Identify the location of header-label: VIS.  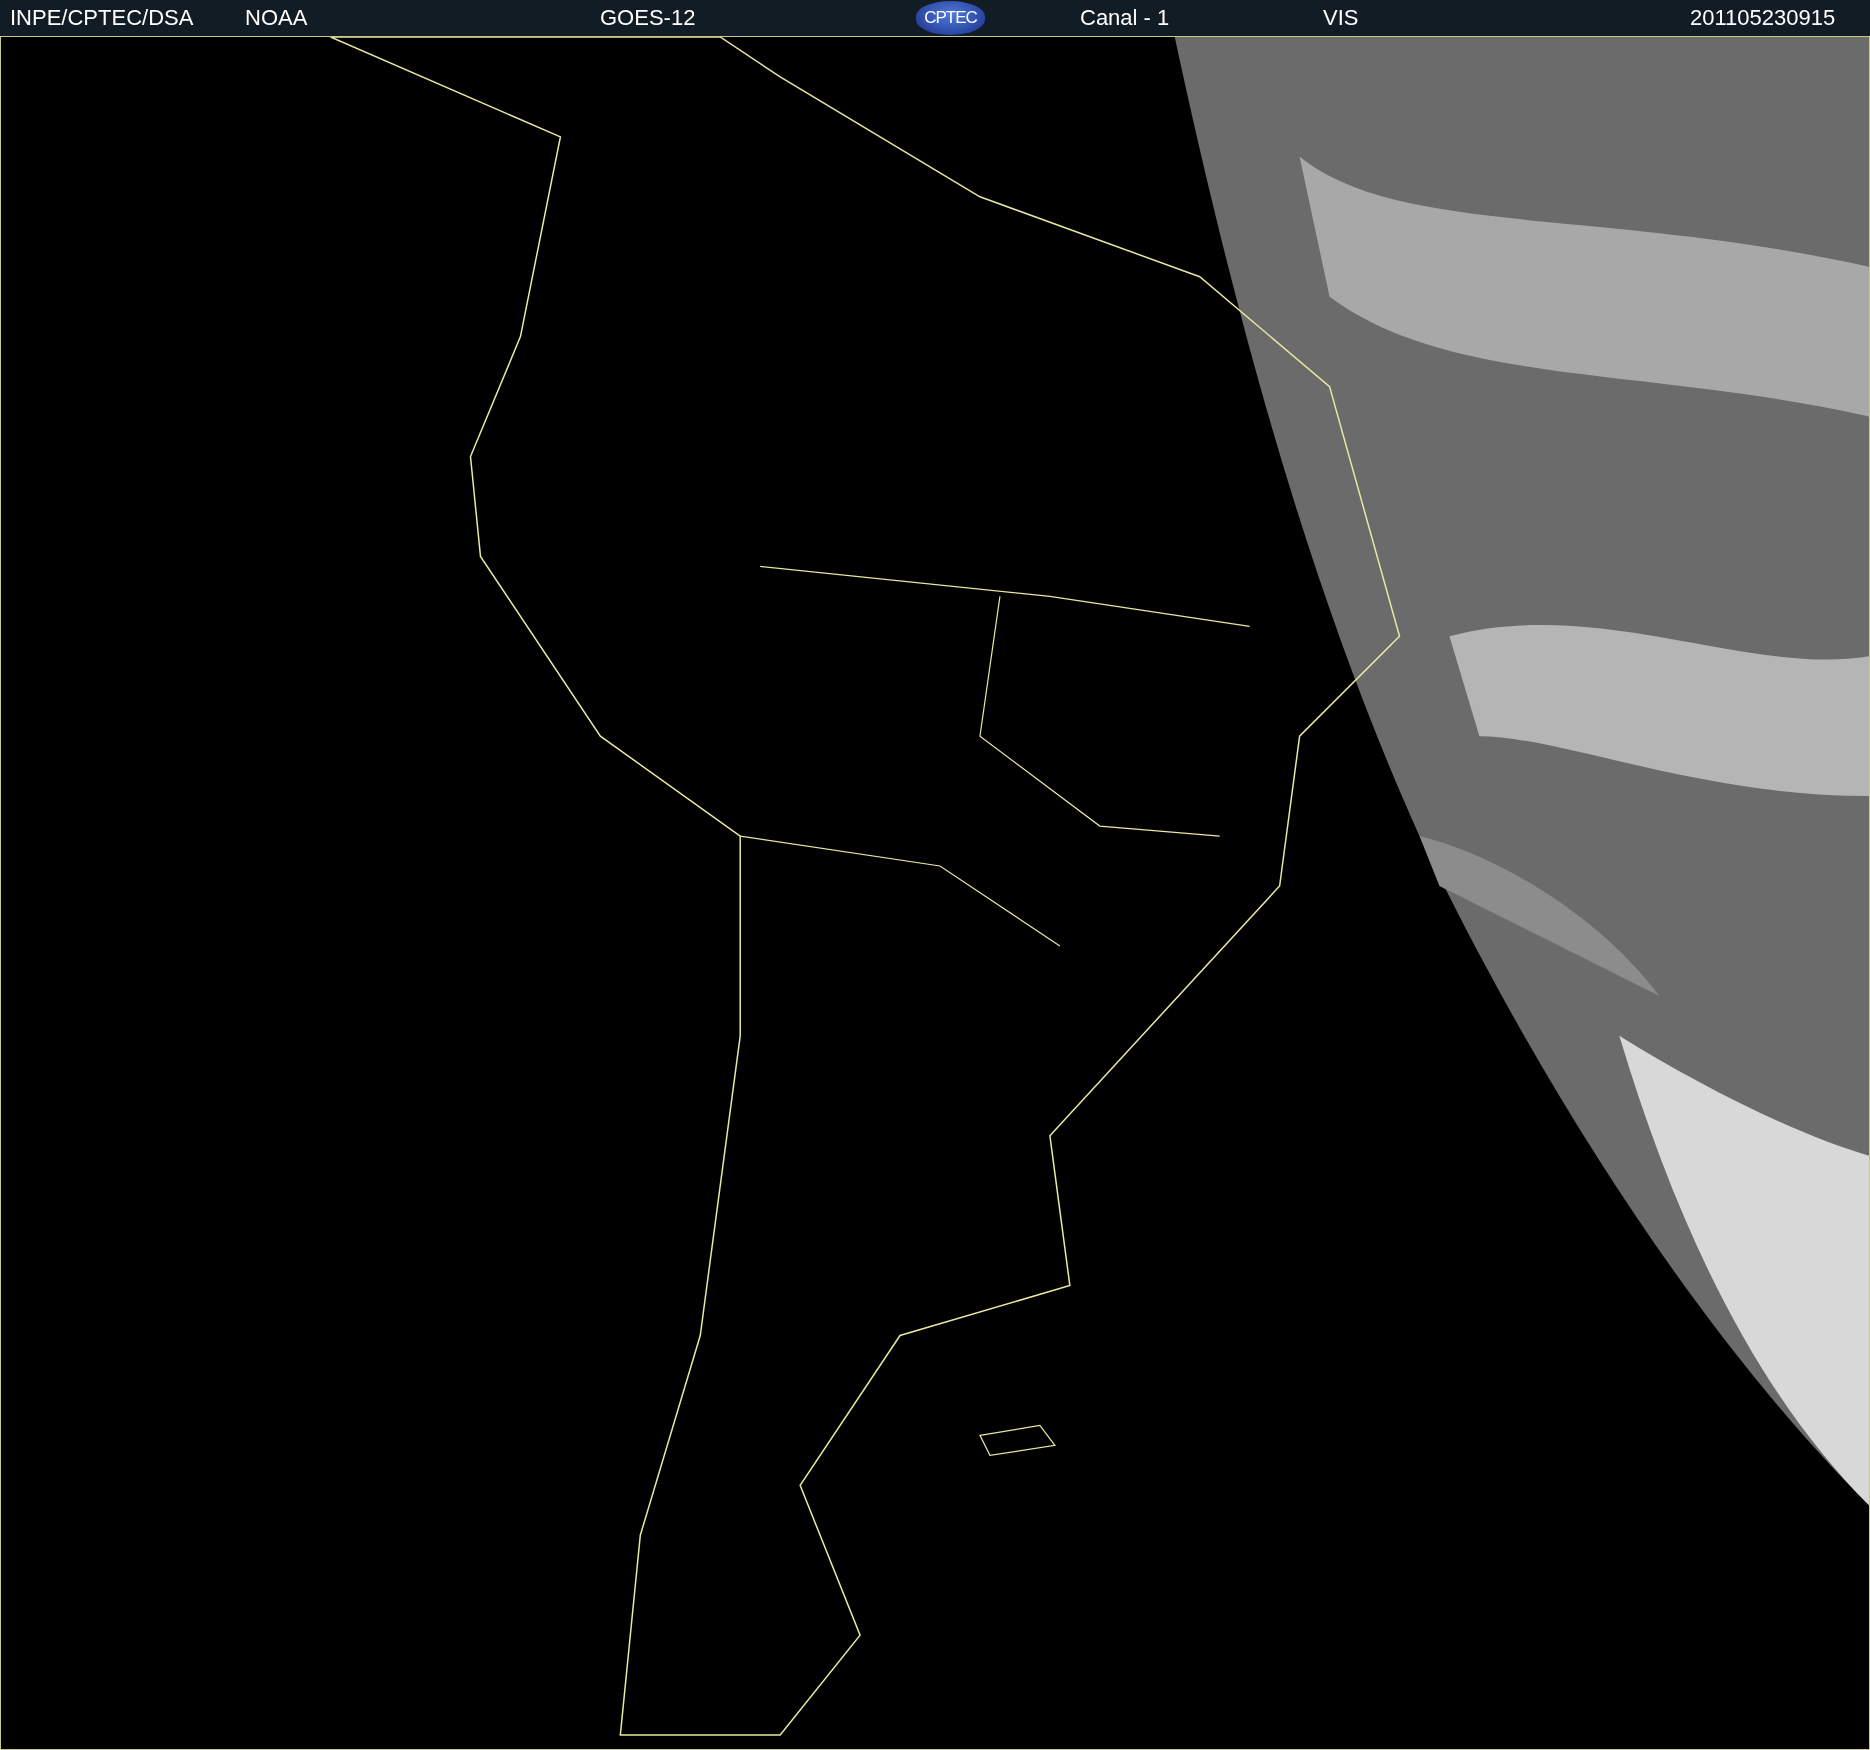
(1341, 18).